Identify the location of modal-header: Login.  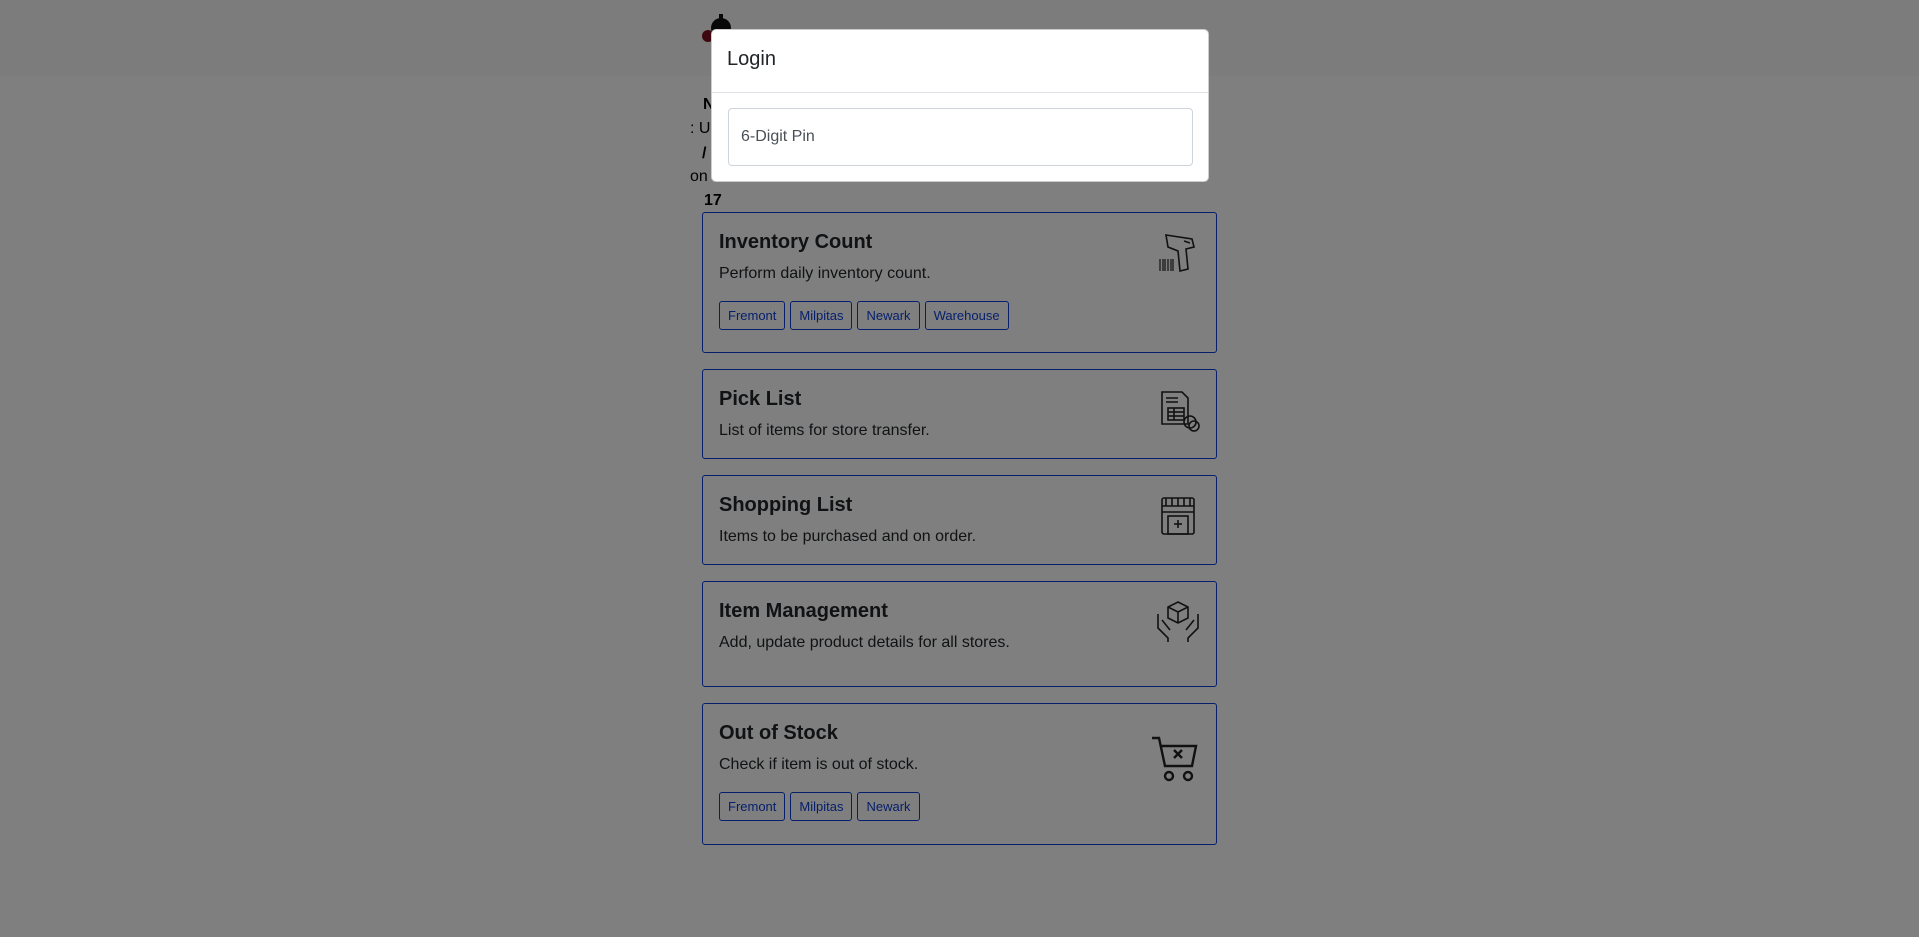
(960, 61).